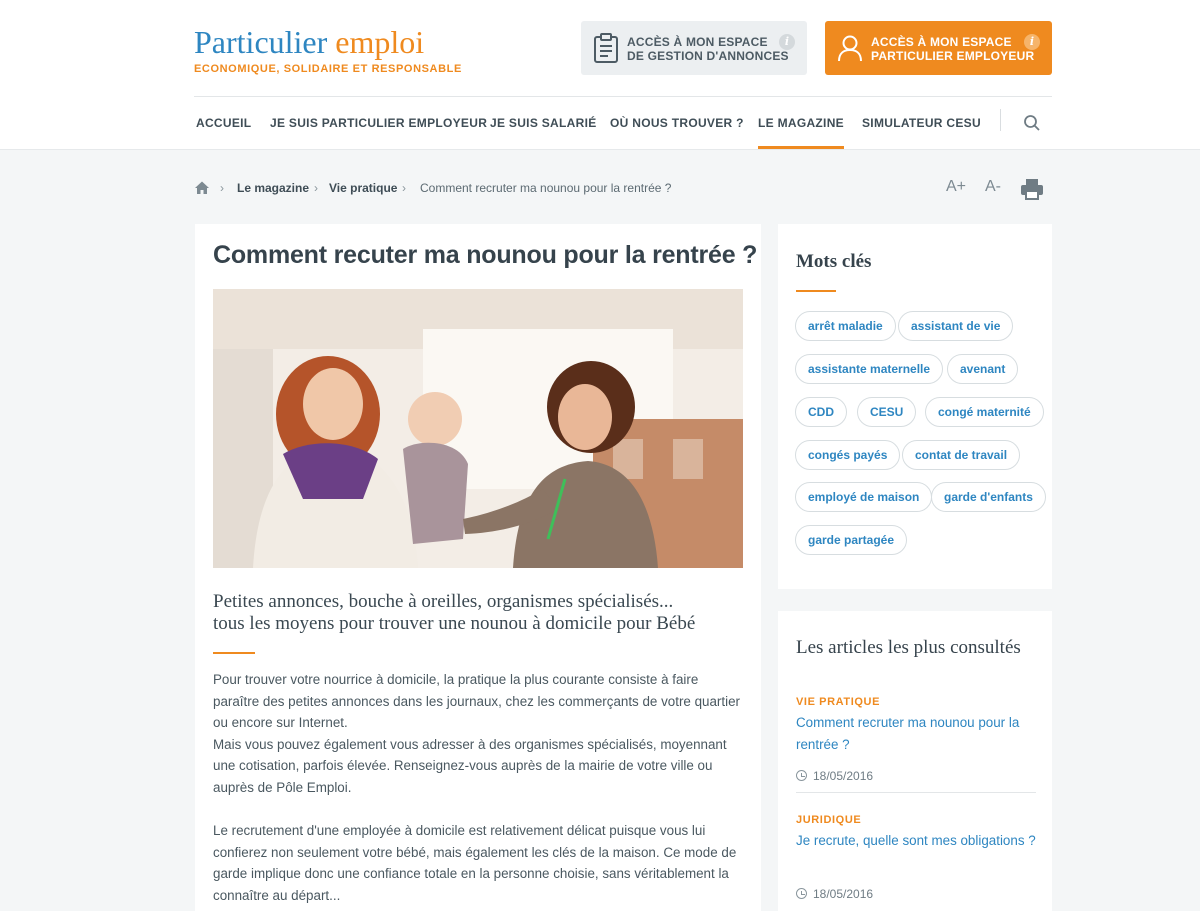 This screenshot has height=911, width=1200. I want to click on keyword-tag: garde d'enfants, so click(988, 497).